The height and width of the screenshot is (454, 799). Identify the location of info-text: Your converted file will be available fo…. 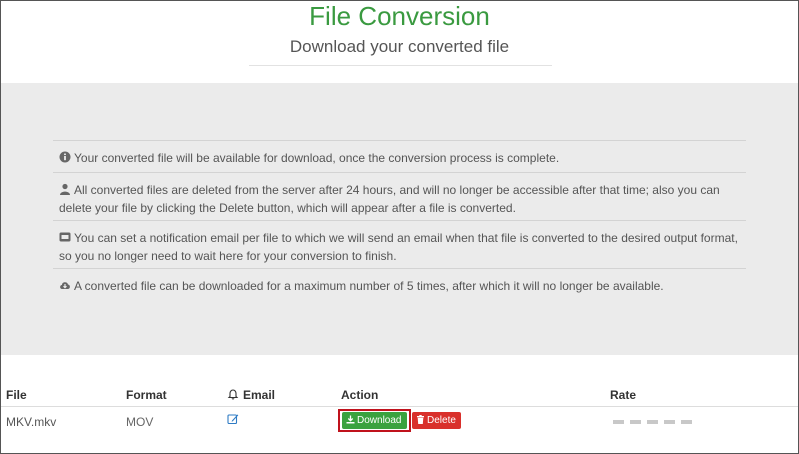
(317, 158).